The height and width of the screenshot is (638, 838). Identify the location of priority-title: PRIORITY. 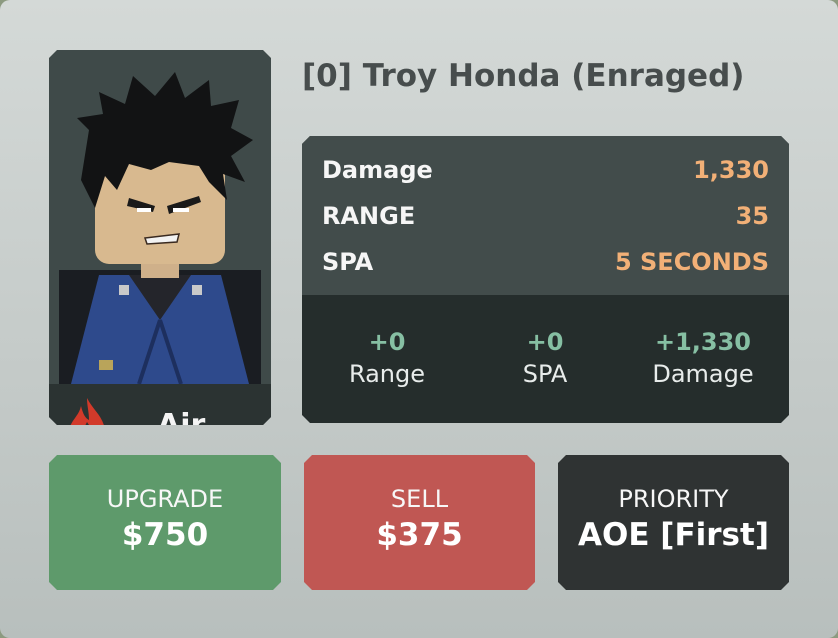
(673, 499).